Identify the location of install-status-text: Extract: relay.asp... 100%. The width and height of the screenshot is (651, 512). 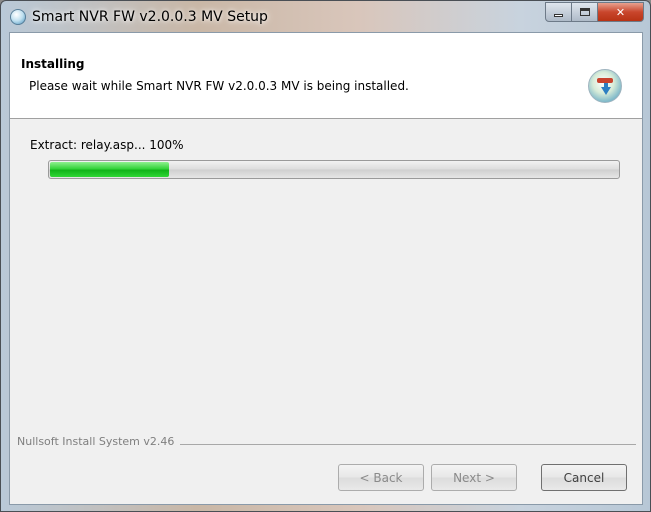
(107, 145).